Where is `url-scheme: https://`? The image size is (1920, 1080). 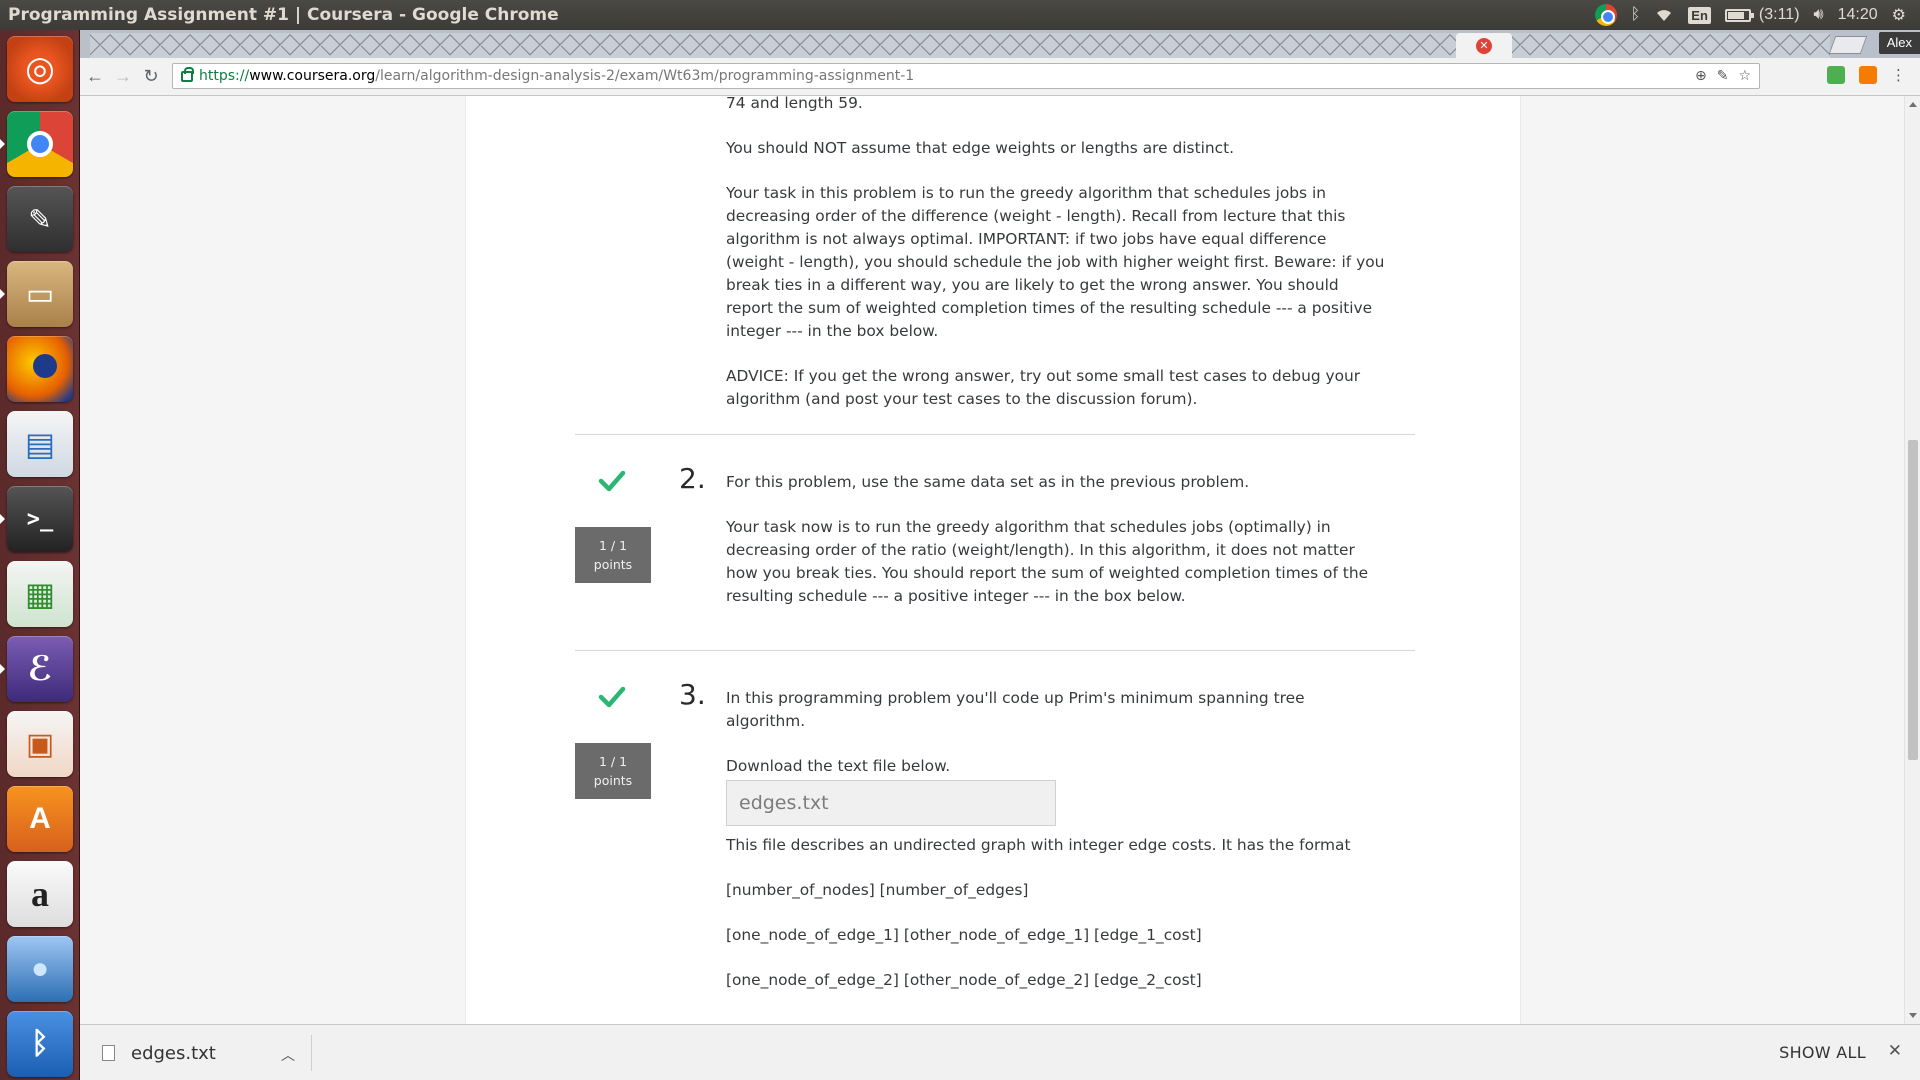 url-scheme: https:// is located at coordinates (224, 76).